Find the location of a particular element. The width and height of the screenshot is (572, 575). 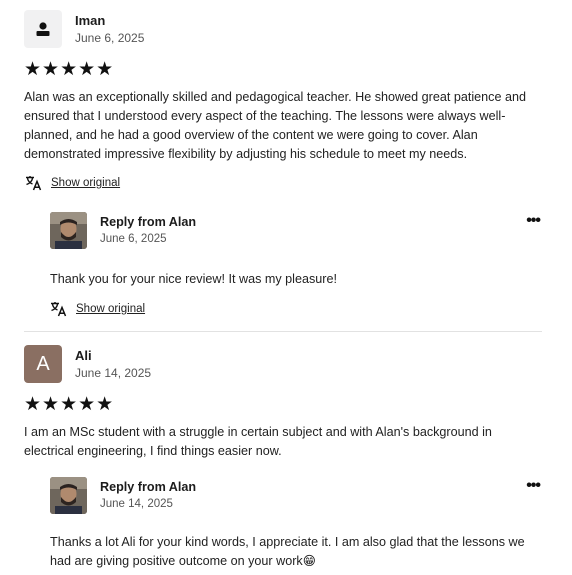

avatar: A is located at coordinates (43, 364).